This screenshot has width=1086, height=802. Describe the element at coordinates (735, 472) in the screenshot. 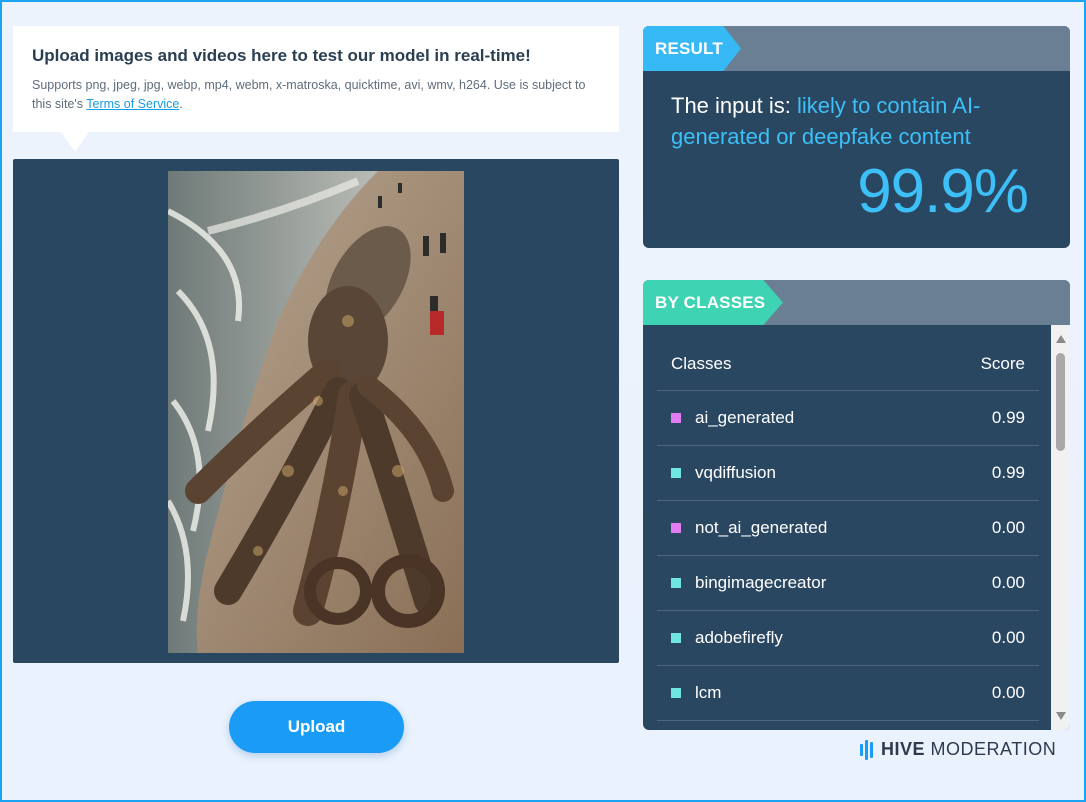

I see `class-name: vqdiffusion` at that location.